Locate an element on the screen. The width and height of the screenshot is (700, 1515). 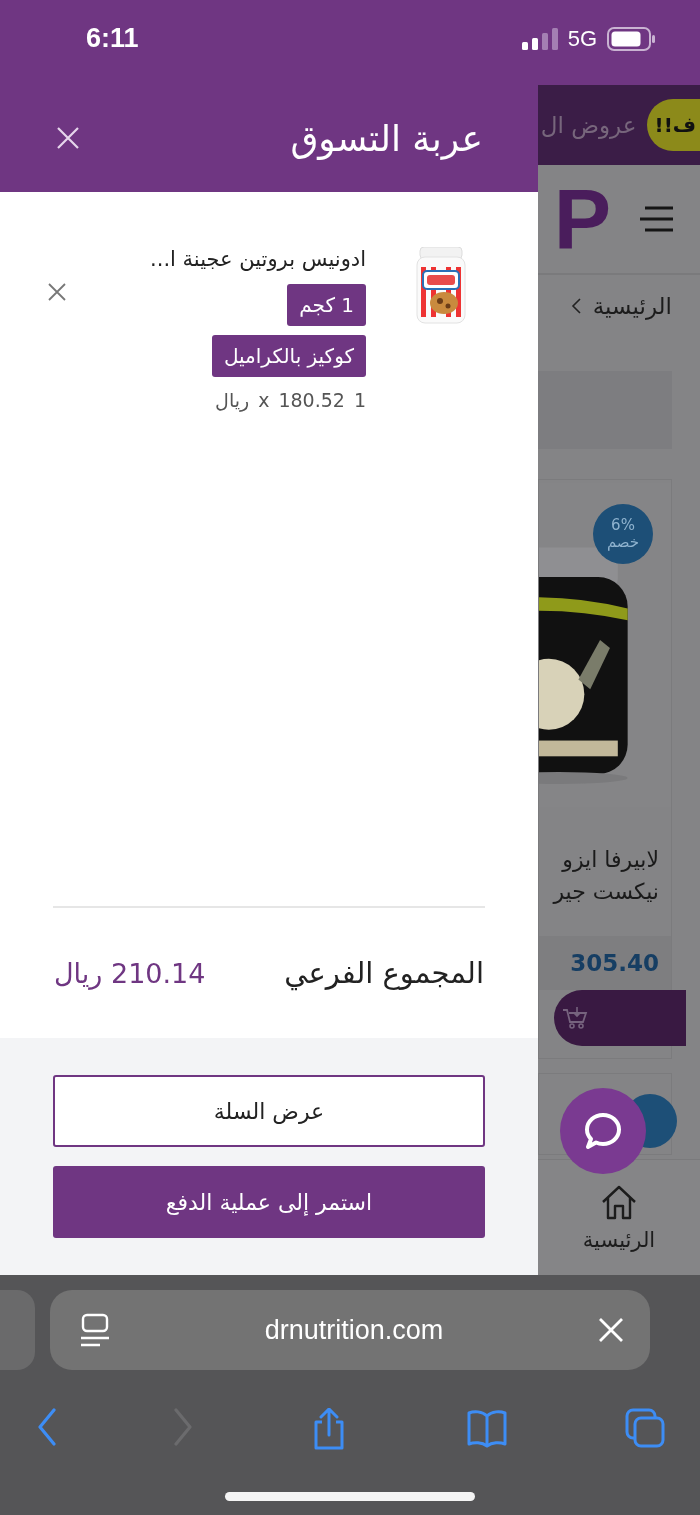
view-cart-button: عرض السلة is located at coordinates (269, 1111).